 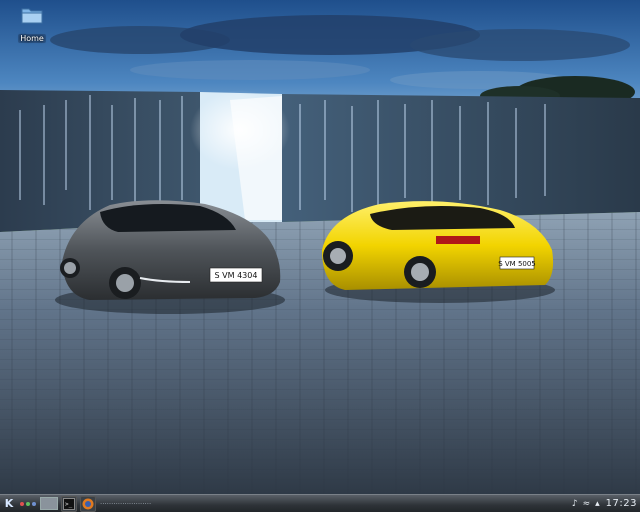 I want to click on desktop-pager, so click(x=28, y=503).